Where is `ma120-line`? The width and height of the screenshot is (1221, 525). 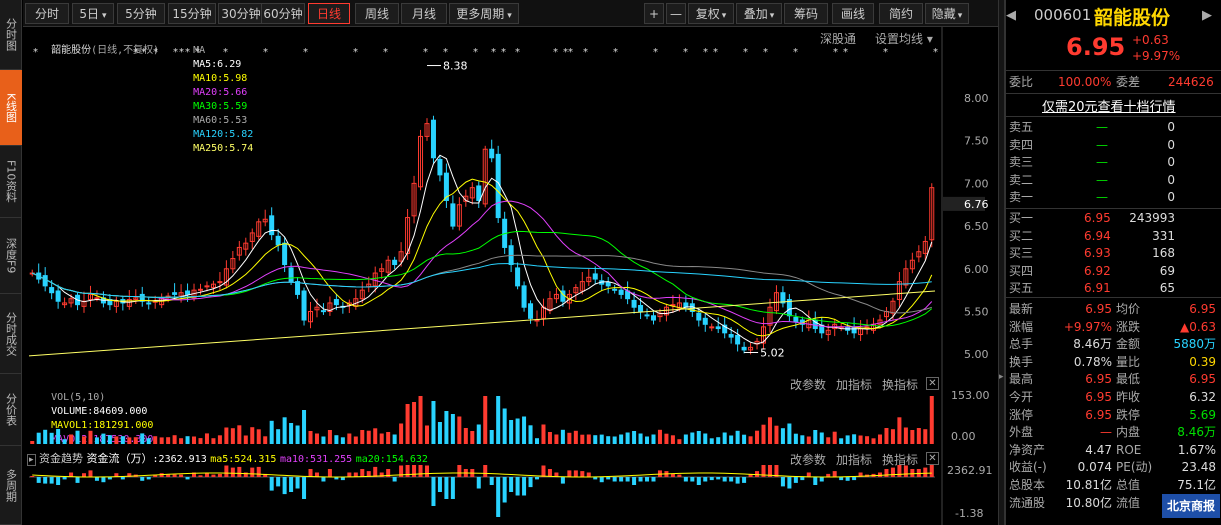
ma120-line is located at coordinates (482, 280).